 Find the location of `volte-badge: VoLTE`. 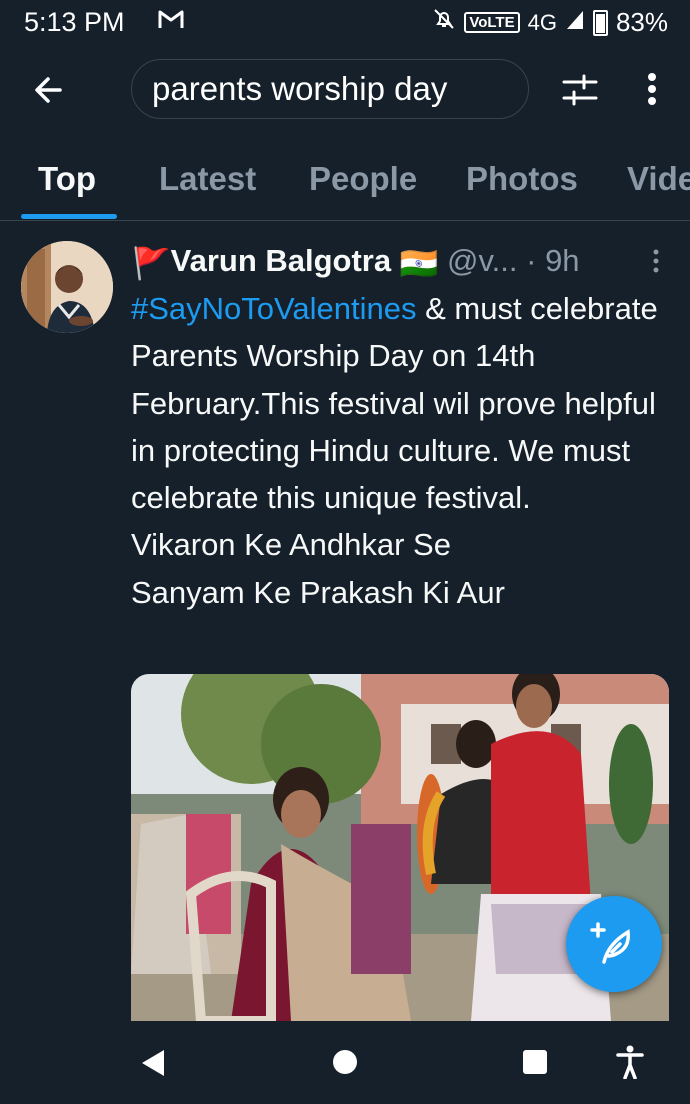

volte-badge: VoLTE is located at coordinates (492, 22).